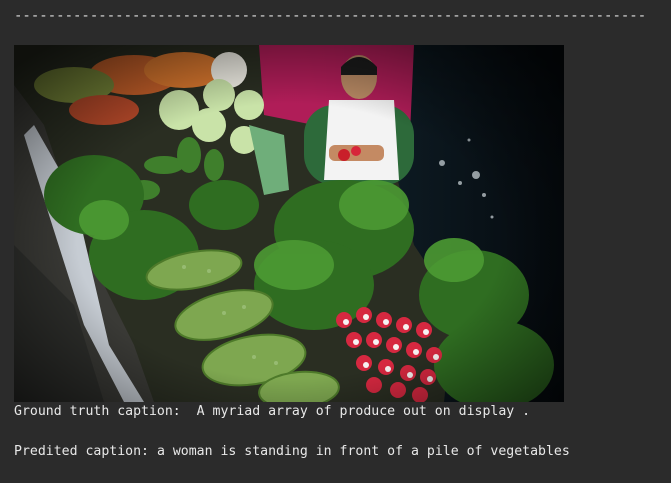 Image resolution: width=671 pixels, height=483 pixels. What do you see at coordinates (97, 411) in the screenshot?
I see `ground-truth-label: Ground truth caption:` at bounding box center [97, 411].